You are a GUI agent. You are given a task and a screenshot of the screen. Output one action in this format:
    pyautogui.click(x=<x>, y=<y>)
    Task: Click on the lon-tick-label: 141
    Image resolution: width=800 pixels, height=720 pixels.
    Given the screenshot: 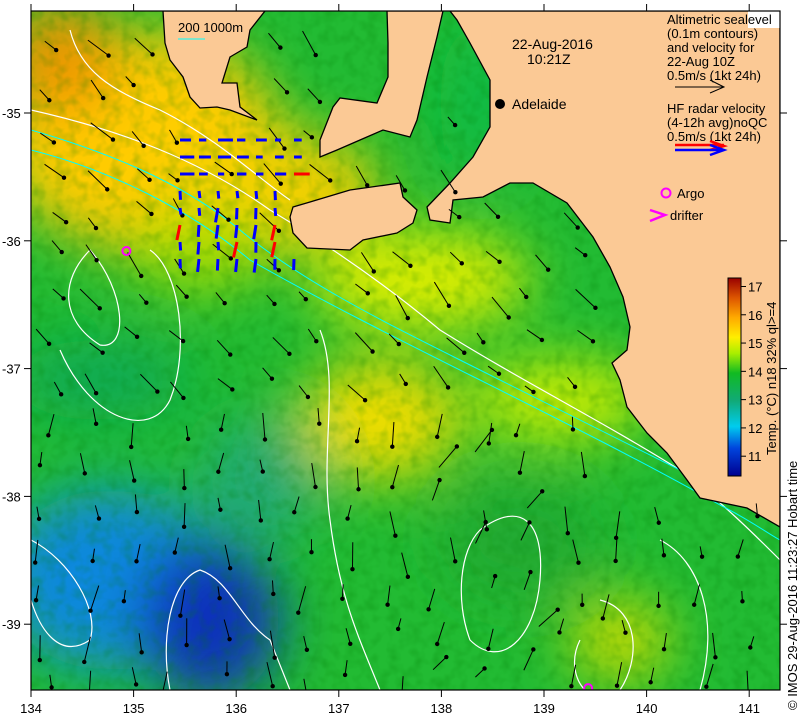 What is the action you would take?
    pyautogui.click(x=749, y=708)
    